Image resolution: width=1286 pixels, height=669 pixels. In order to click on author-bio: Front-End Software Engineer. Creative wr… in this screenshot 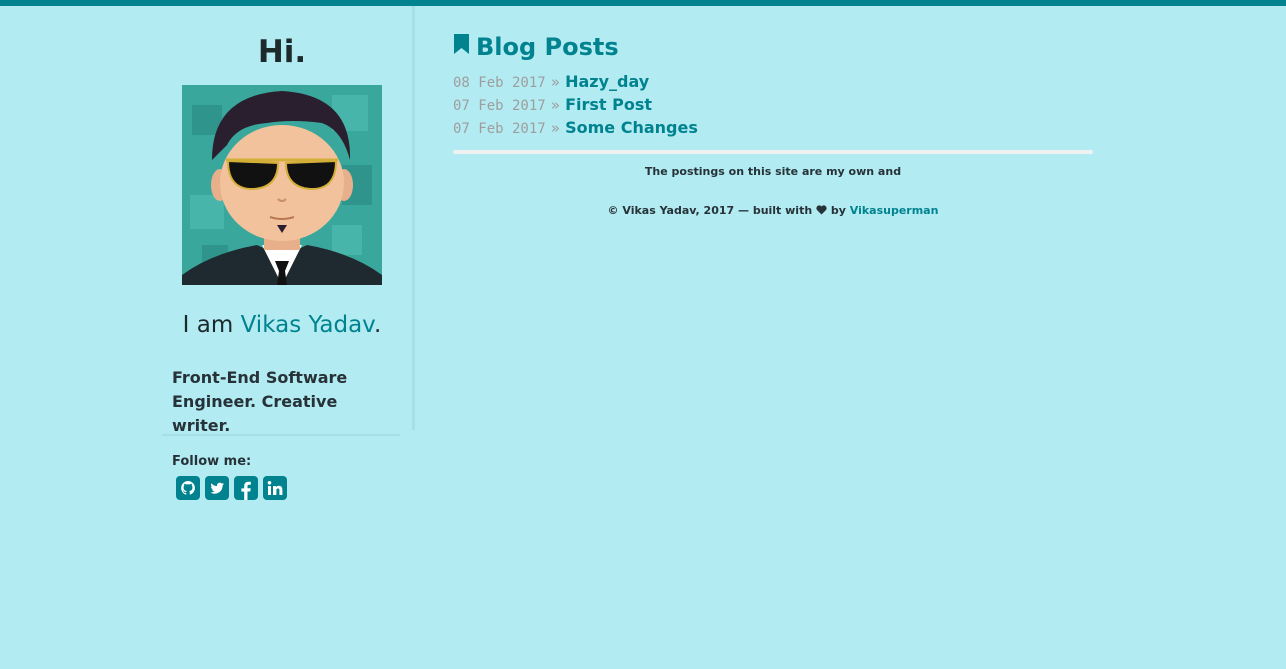, I will do `click(260, 401)`.